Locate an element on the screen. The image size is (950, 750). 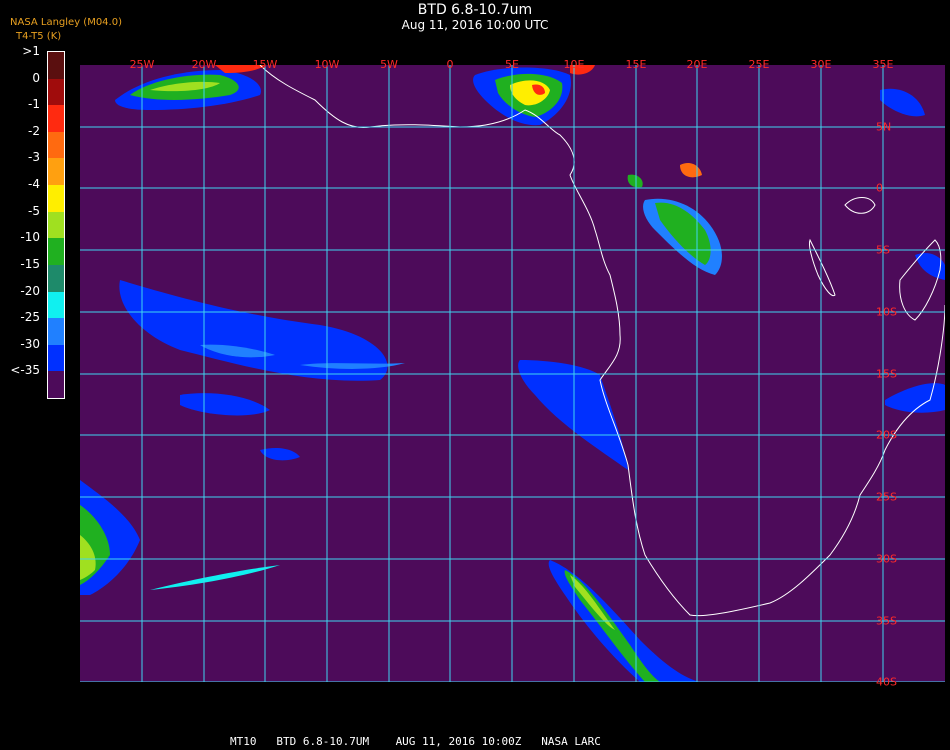
legend-label: -15 is located at coordinates (30, 263).